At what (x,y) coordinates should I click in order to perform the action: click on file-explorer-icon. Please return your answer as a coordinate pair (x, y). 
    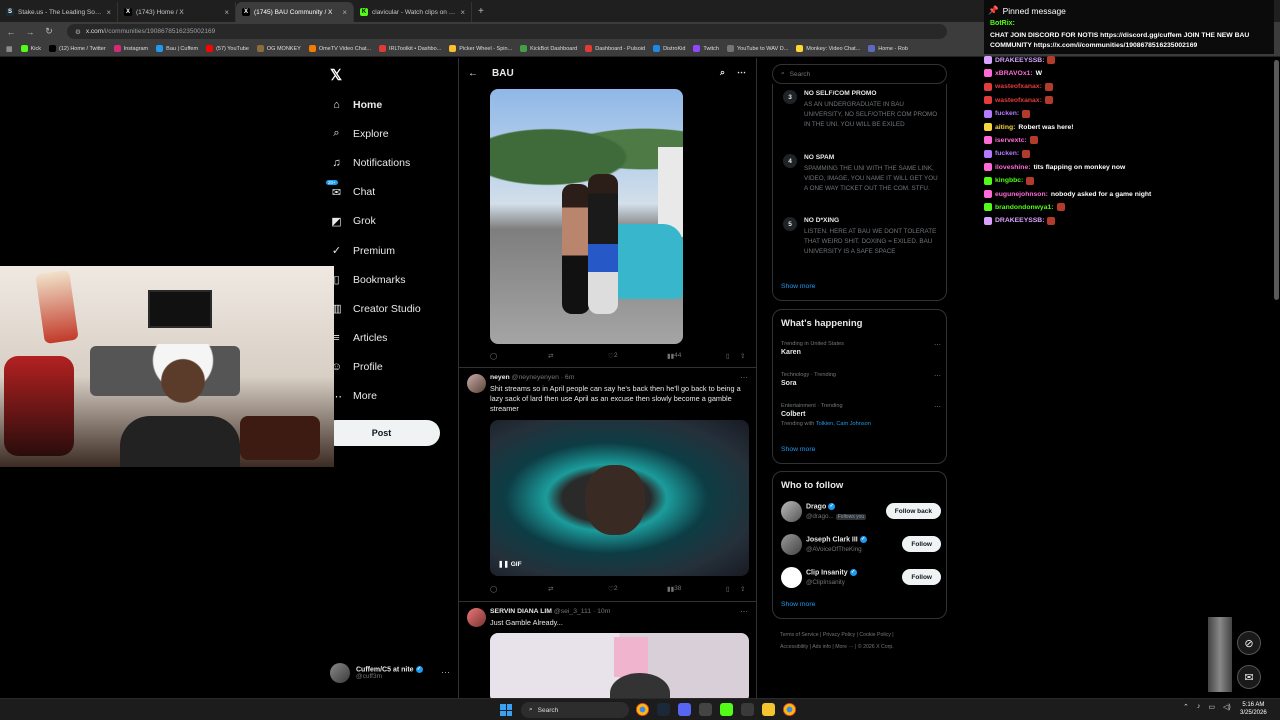
    Looking at the image, I should click on (768, 709).